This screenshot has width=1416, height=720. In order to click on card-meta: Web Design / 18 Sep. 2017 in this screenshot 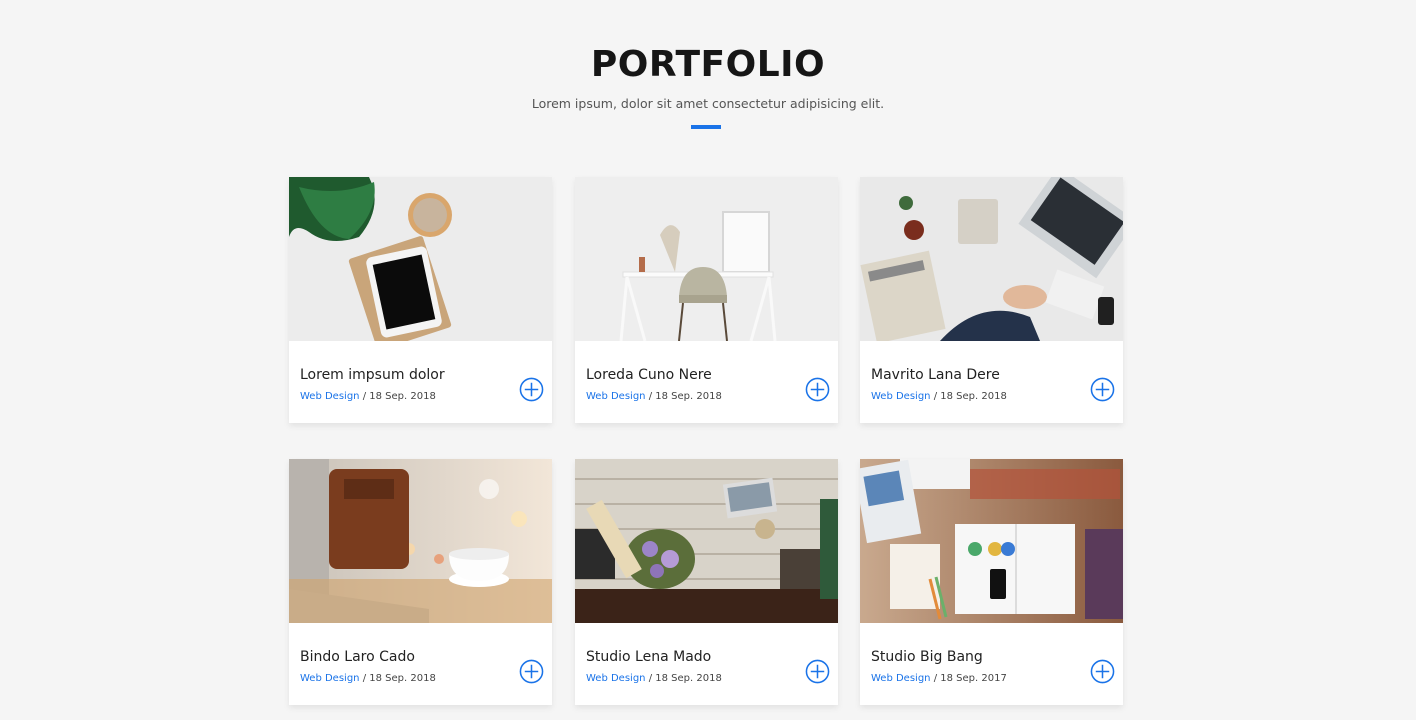, I will do `click(939, 678)`.